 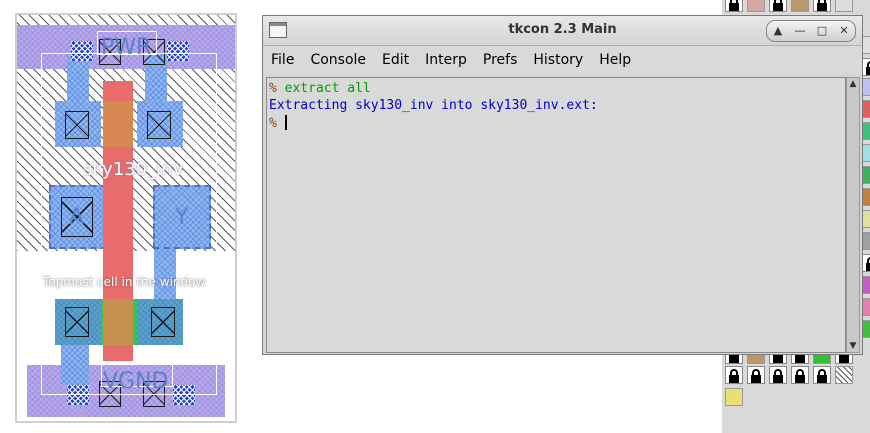 I want to click on shade-button: ▲, so click(x=778, y=31).